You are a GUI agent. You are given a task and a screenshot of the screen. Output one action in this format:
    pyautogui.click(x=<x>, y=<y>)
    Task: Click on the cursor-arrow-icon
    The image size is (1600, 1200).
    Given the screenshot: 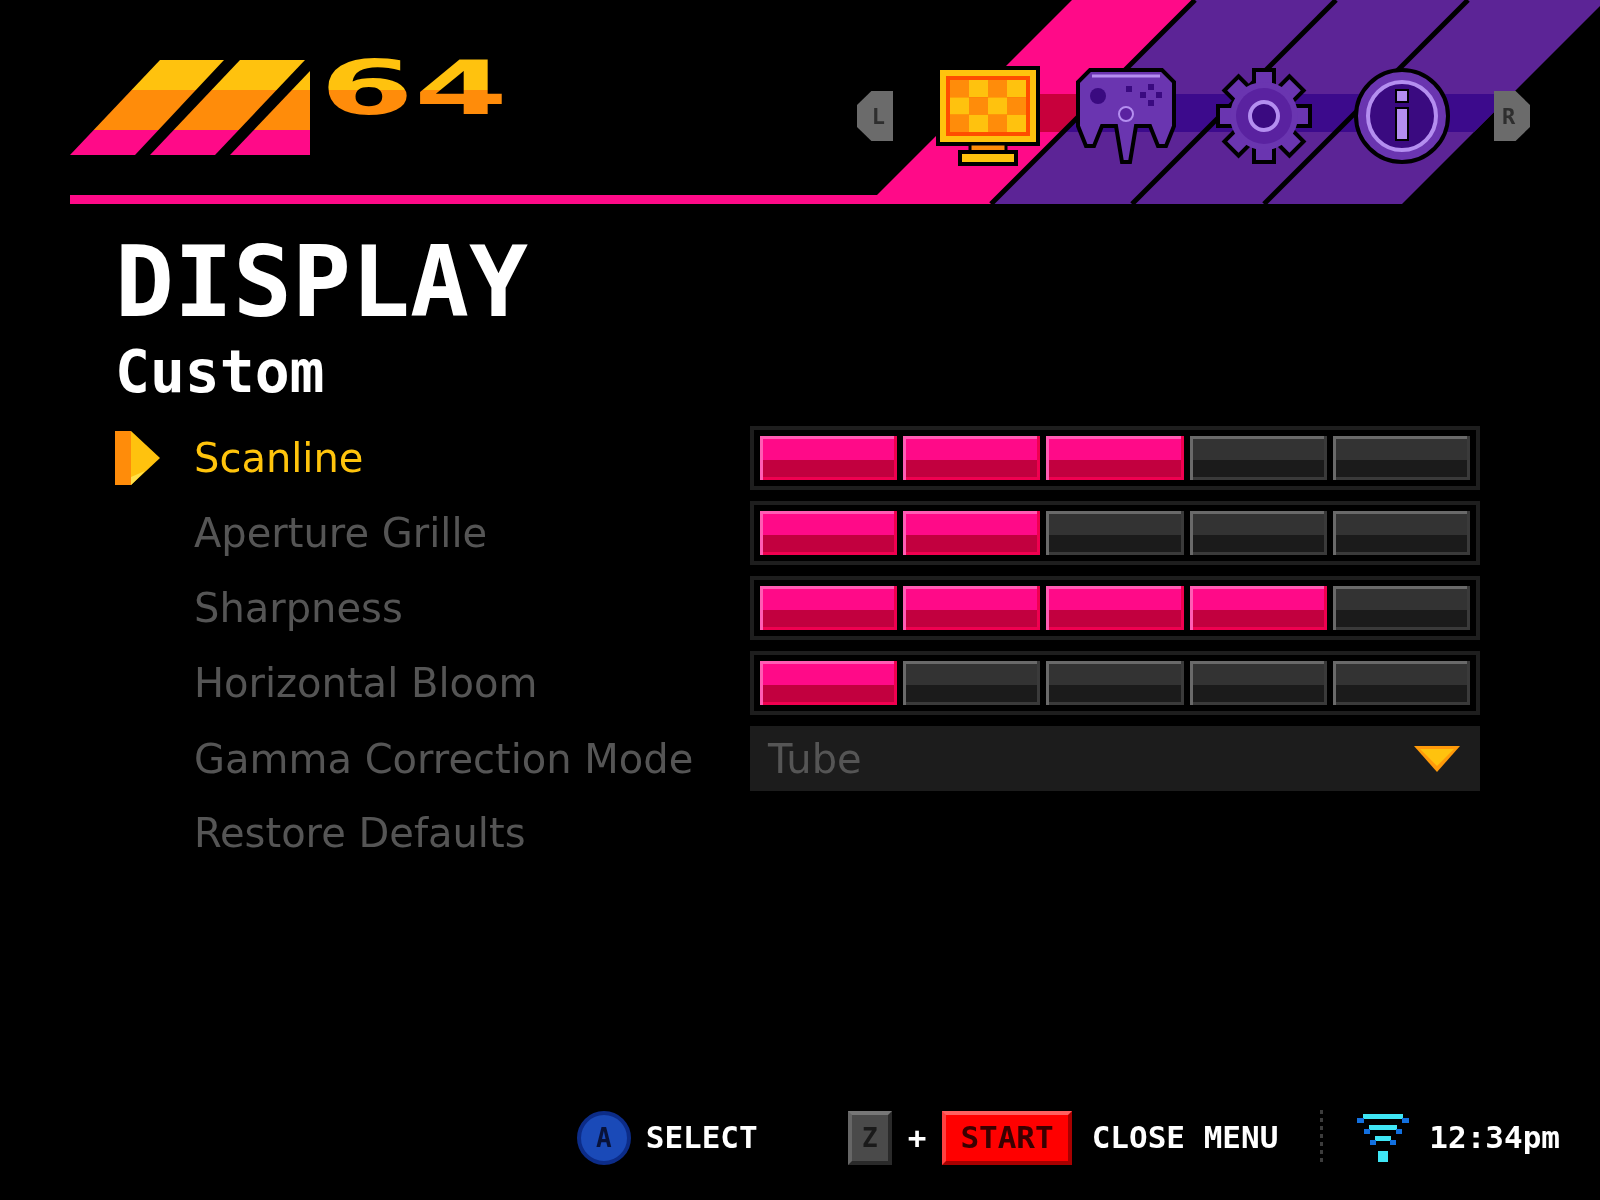 What is the action you would take?
    pyautogui.click(x=137, y=458)
    